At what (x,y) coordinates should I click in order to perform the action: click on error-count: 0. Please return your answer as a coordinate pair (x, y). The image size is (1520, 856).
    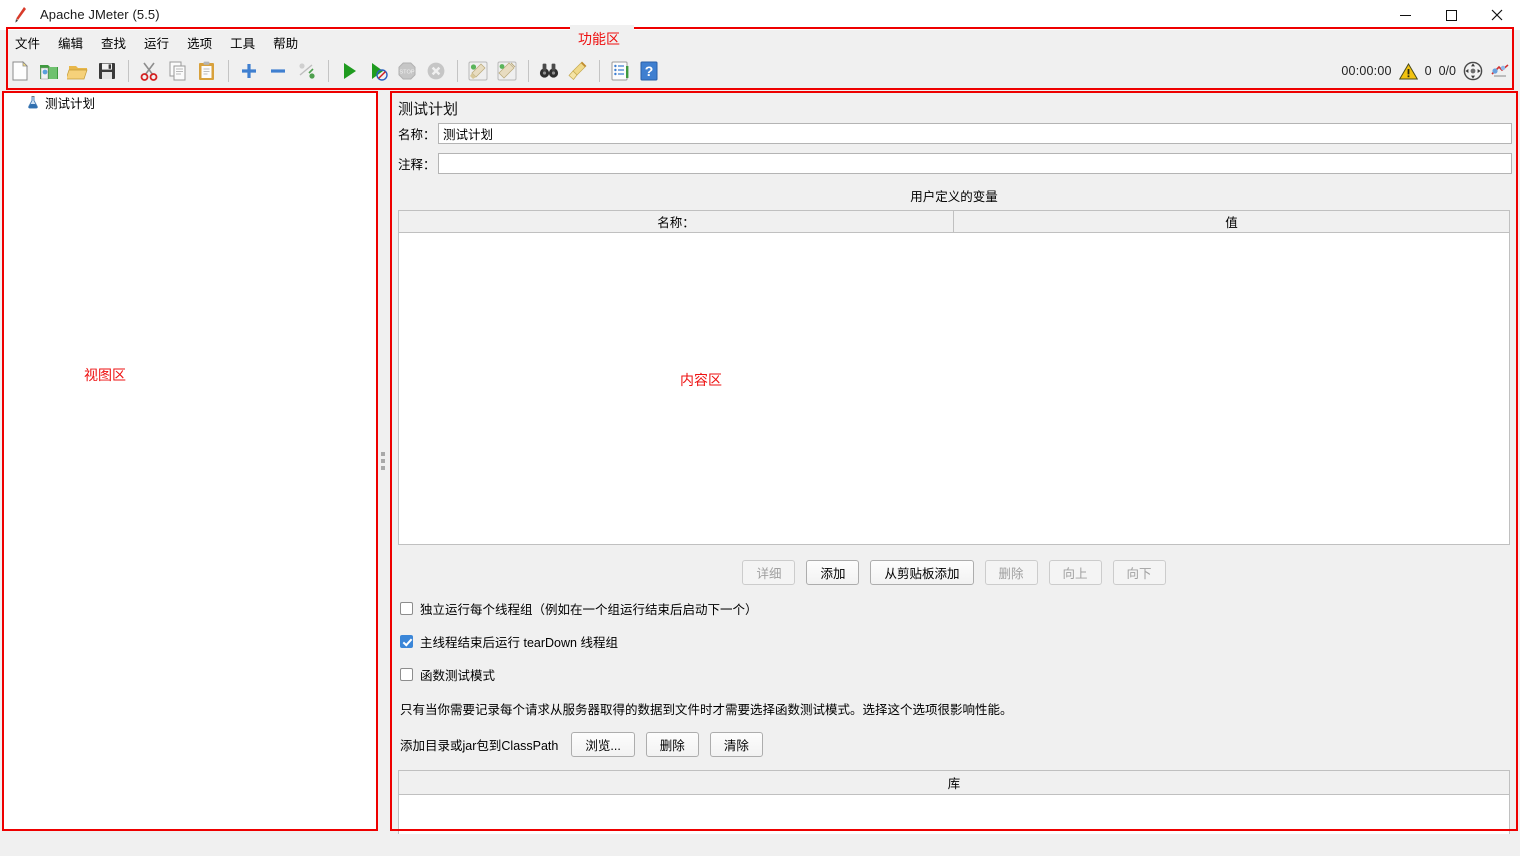
    Looking at the image, I should click on (1428, 71).